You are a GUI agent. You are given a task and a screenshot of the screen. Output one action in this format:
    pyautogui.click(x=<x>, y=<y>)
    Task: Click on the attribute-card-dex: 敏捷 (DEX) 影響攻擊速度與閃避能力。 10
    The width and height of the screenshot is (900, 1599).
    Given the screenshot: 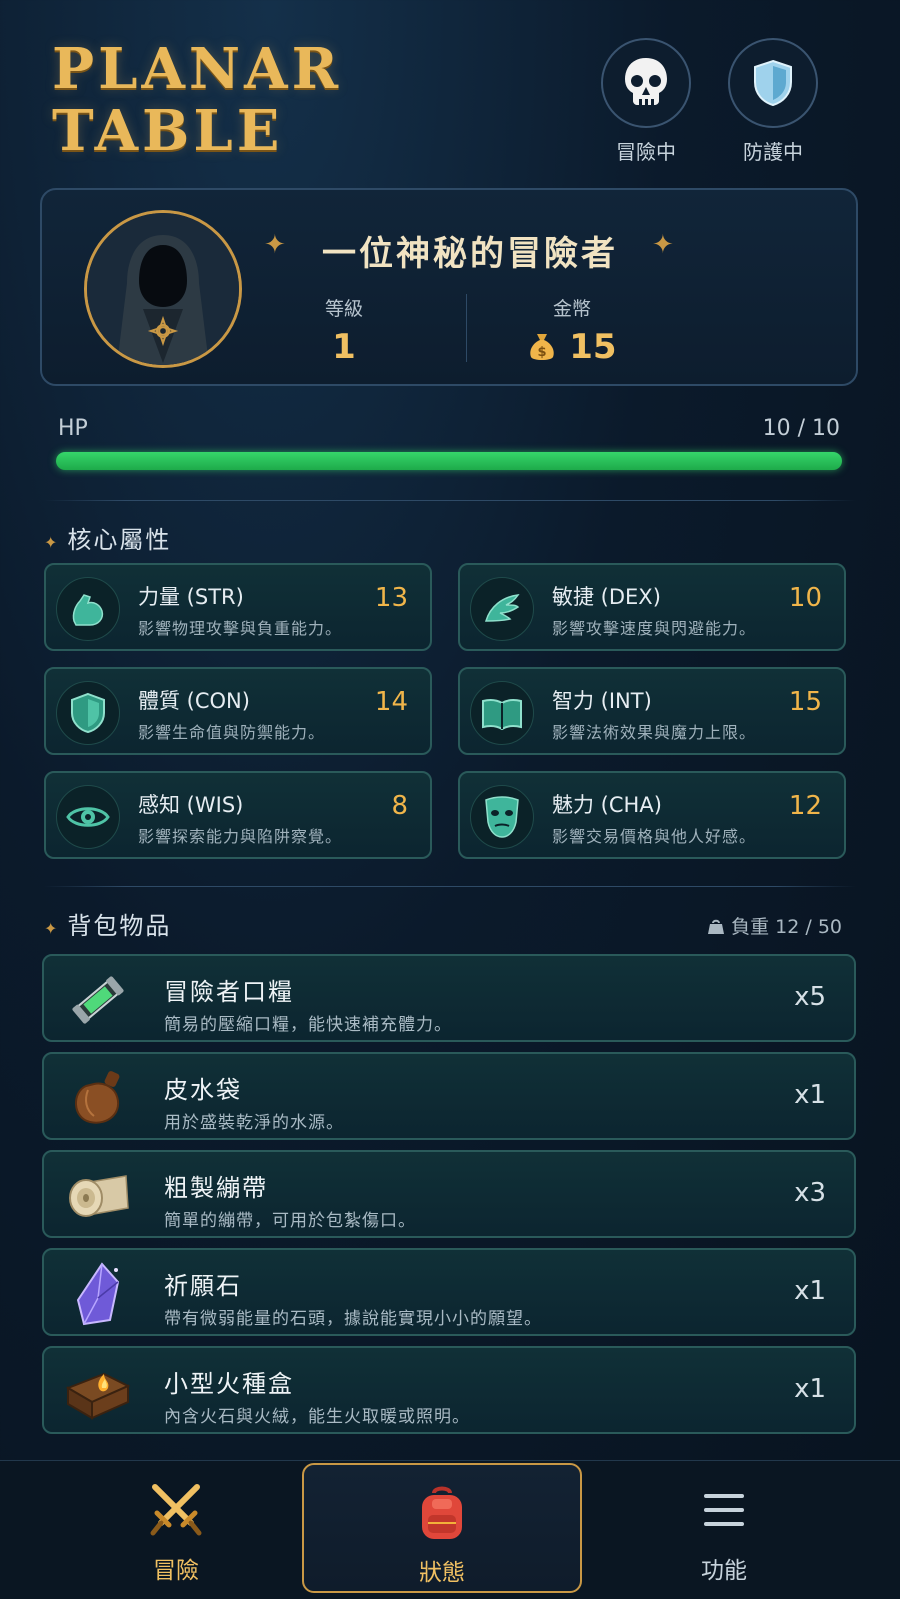 What is the action you would take?
    pyautogui.click(x=652, y=607)
    